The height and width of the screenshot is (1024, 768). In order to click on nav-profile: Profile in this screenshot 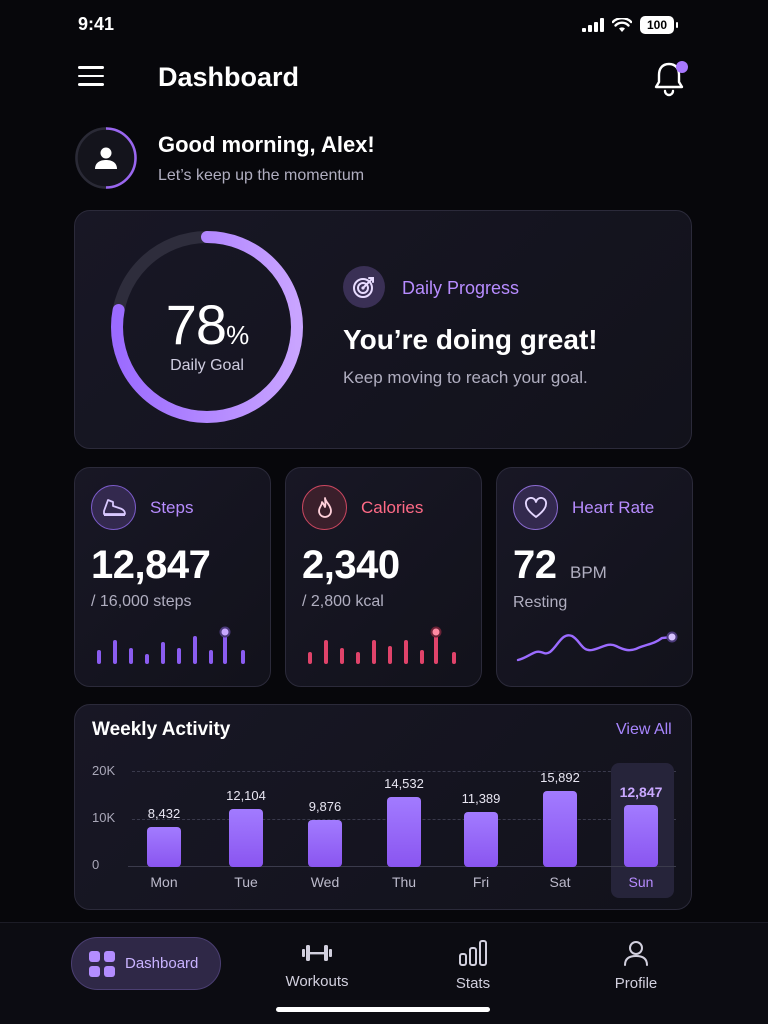, I will do `click(636, 966)`.